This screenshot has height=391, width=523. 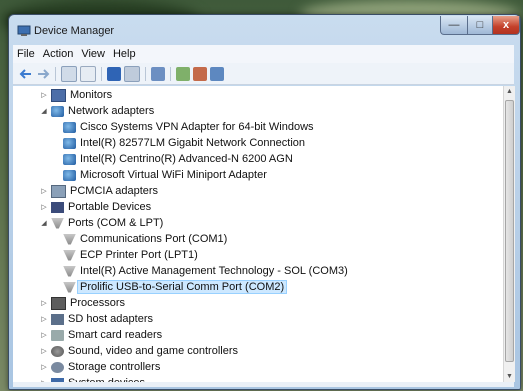 I want to click on tree-item-label: Network adapters, so click(x=111, y=111).